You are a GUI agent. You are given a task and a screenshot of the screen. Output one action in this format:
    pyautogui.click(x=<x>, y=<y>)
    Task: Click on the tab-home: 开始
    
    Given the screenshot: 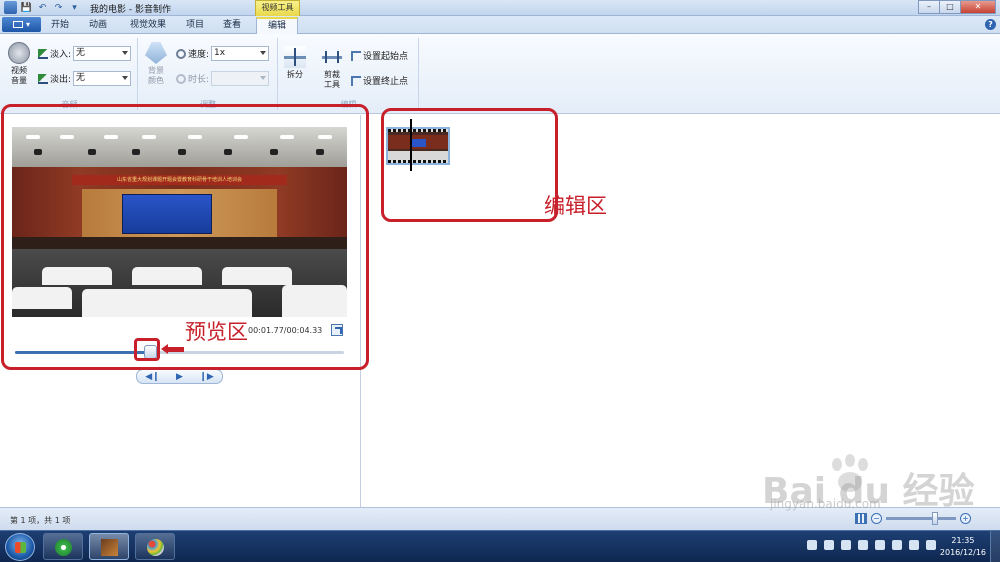 What is the action you would take?
    pyautogui.click(x=60, y=26)
    